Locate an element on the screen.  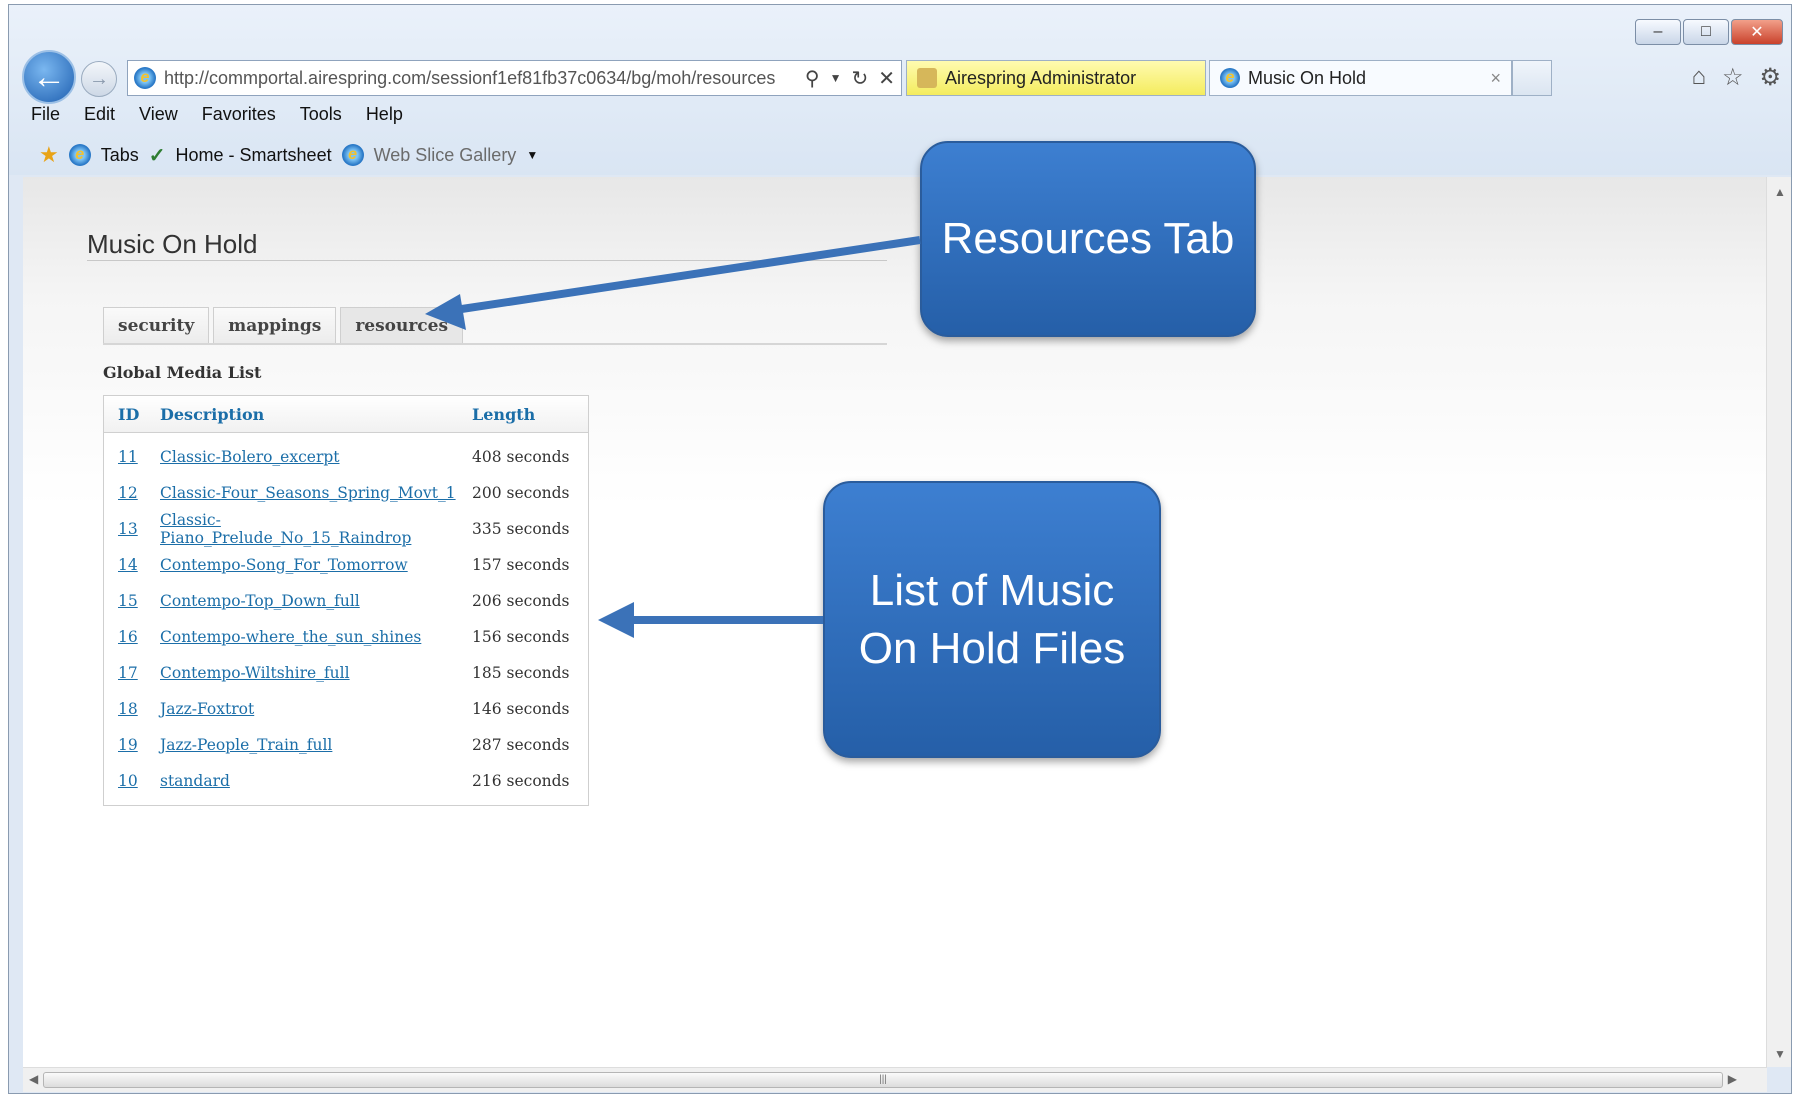
scroll-thumb: ||| is located at coordinates (883, 1080).